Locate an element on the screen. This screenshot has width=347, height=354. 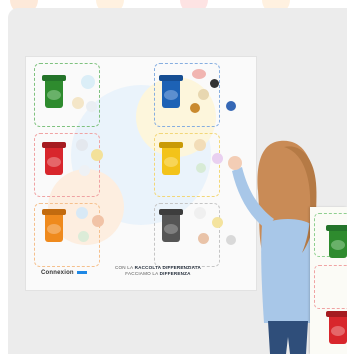
cup-item is located at coordinates (231, 106).